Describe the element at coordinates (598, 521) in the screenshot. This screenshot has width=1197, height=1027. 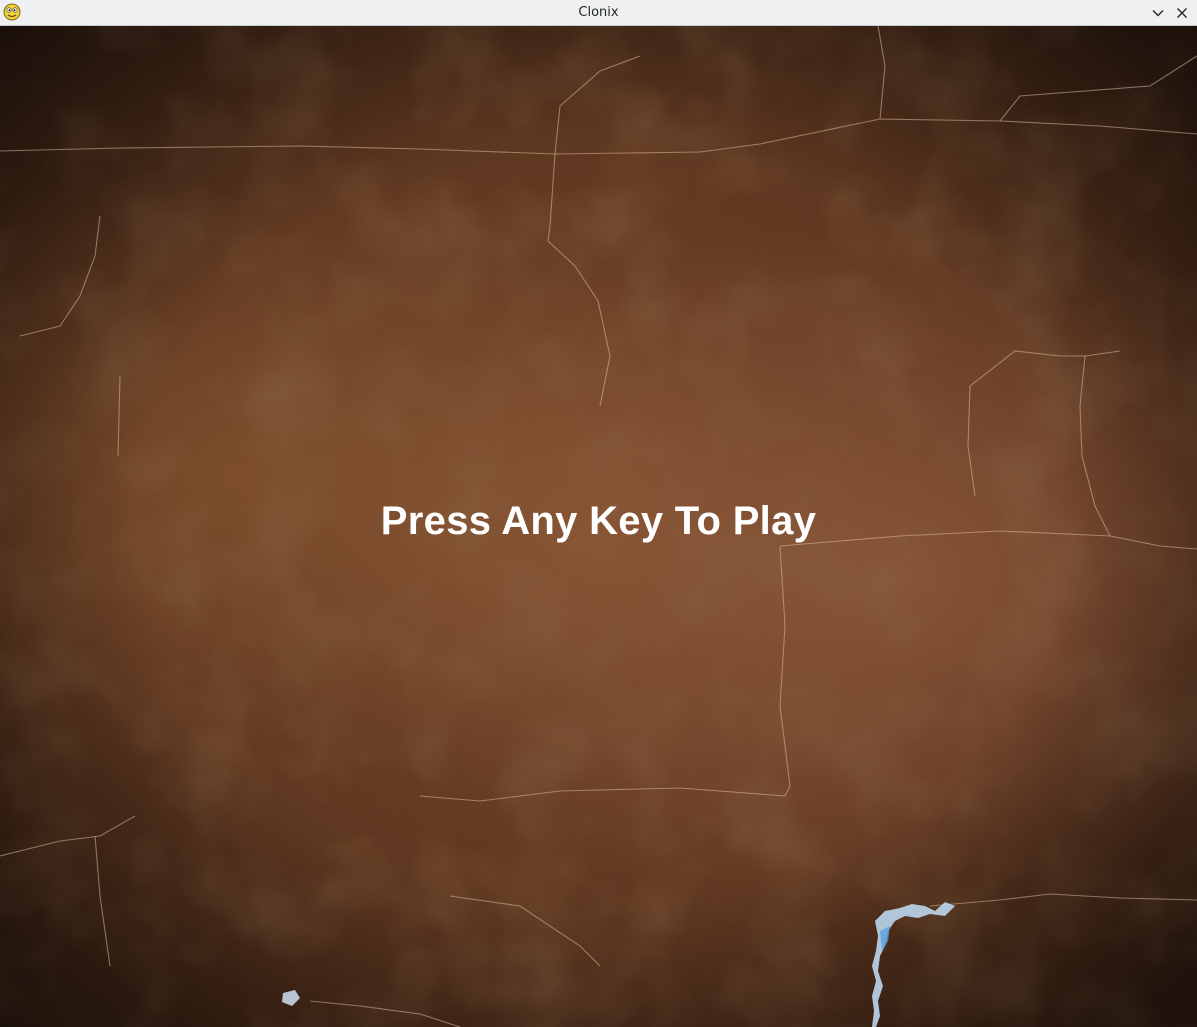
I see `press-any-key-prompt: Press Any Key To Play` at that location.